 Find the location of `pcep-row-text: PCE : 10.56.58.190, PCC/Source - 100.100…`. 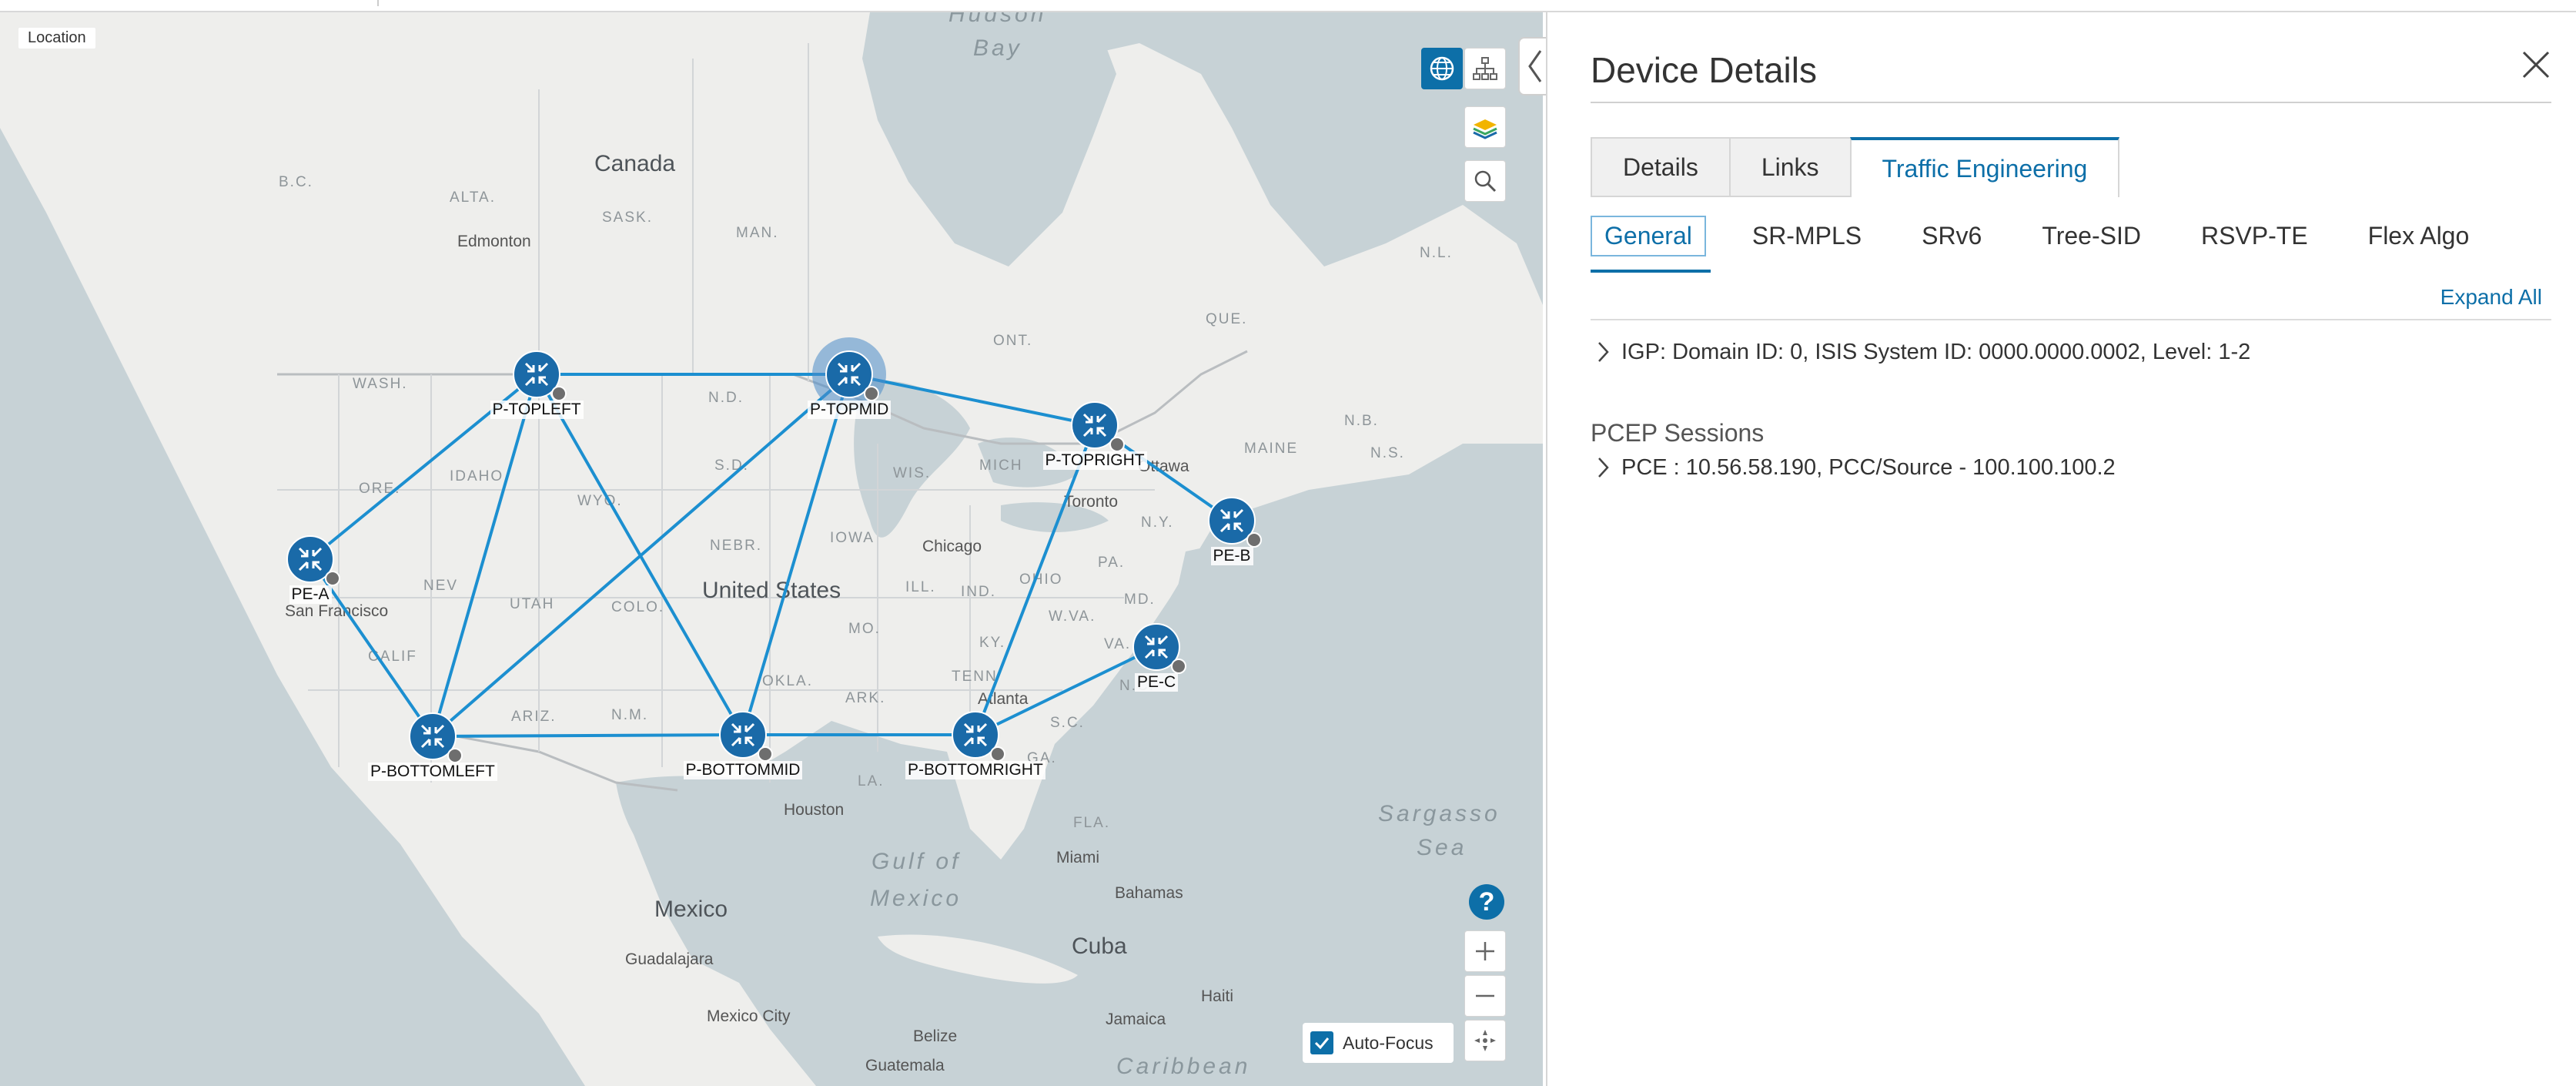

pcep-row-text: PCE : 10.56.58.190, PCC/Source - 100.100… is located at coordinates (1868, 467).